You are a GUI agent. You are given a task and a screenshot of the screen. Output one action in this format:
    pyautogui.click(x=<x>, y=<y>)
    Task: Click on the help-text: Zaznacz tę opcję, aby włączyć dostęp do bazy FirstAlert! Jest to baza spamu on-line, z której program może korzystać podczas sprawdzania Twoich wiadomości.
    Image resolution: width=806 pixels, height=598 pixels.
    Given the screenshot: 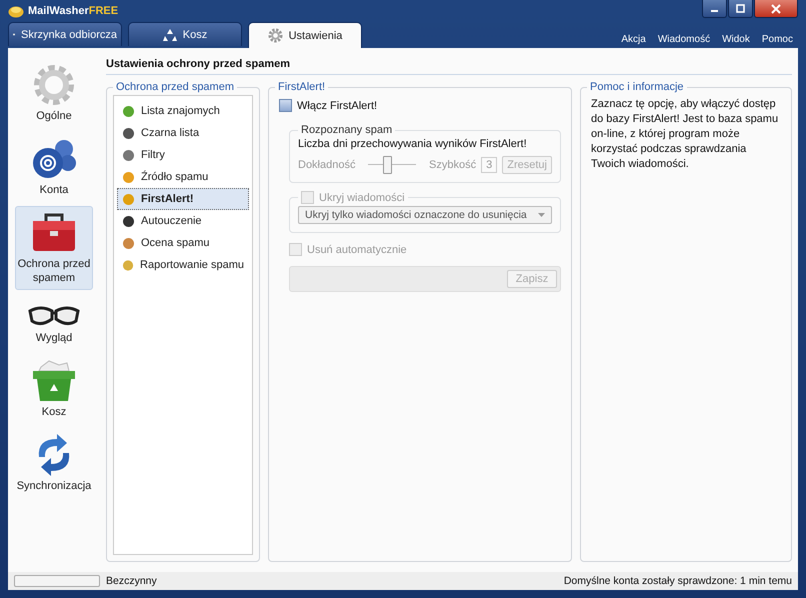 What is the action you would take?
    pyautogui.click(x=685, y=134)
    